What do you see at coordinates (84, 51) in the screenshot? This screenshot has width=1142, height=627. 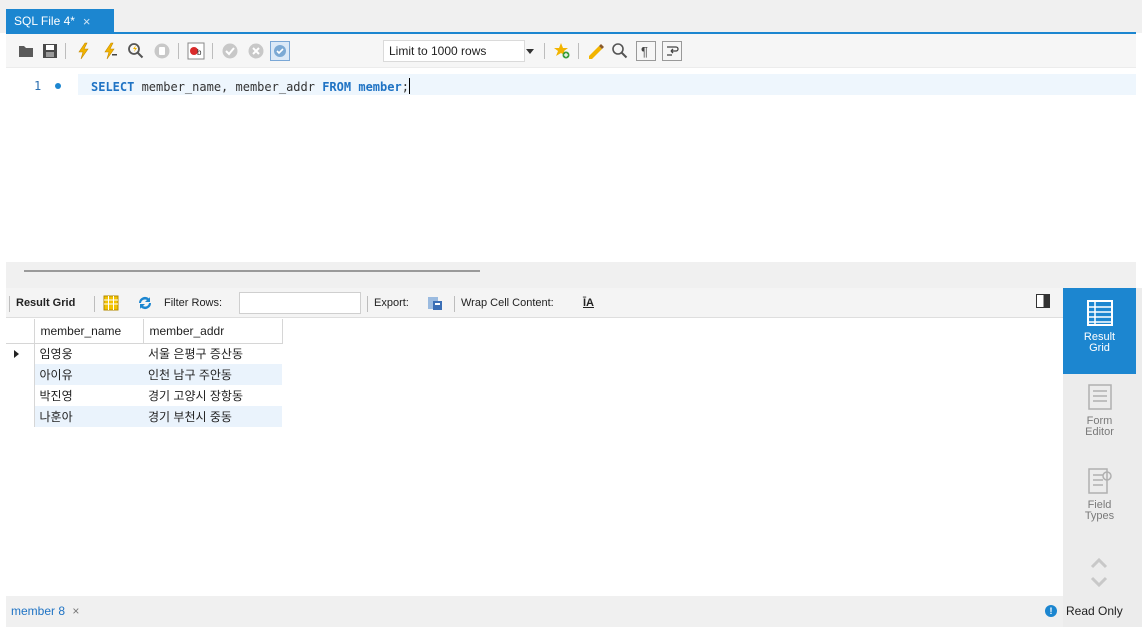 I see `execute-icon` at bounding box center [84, 51].